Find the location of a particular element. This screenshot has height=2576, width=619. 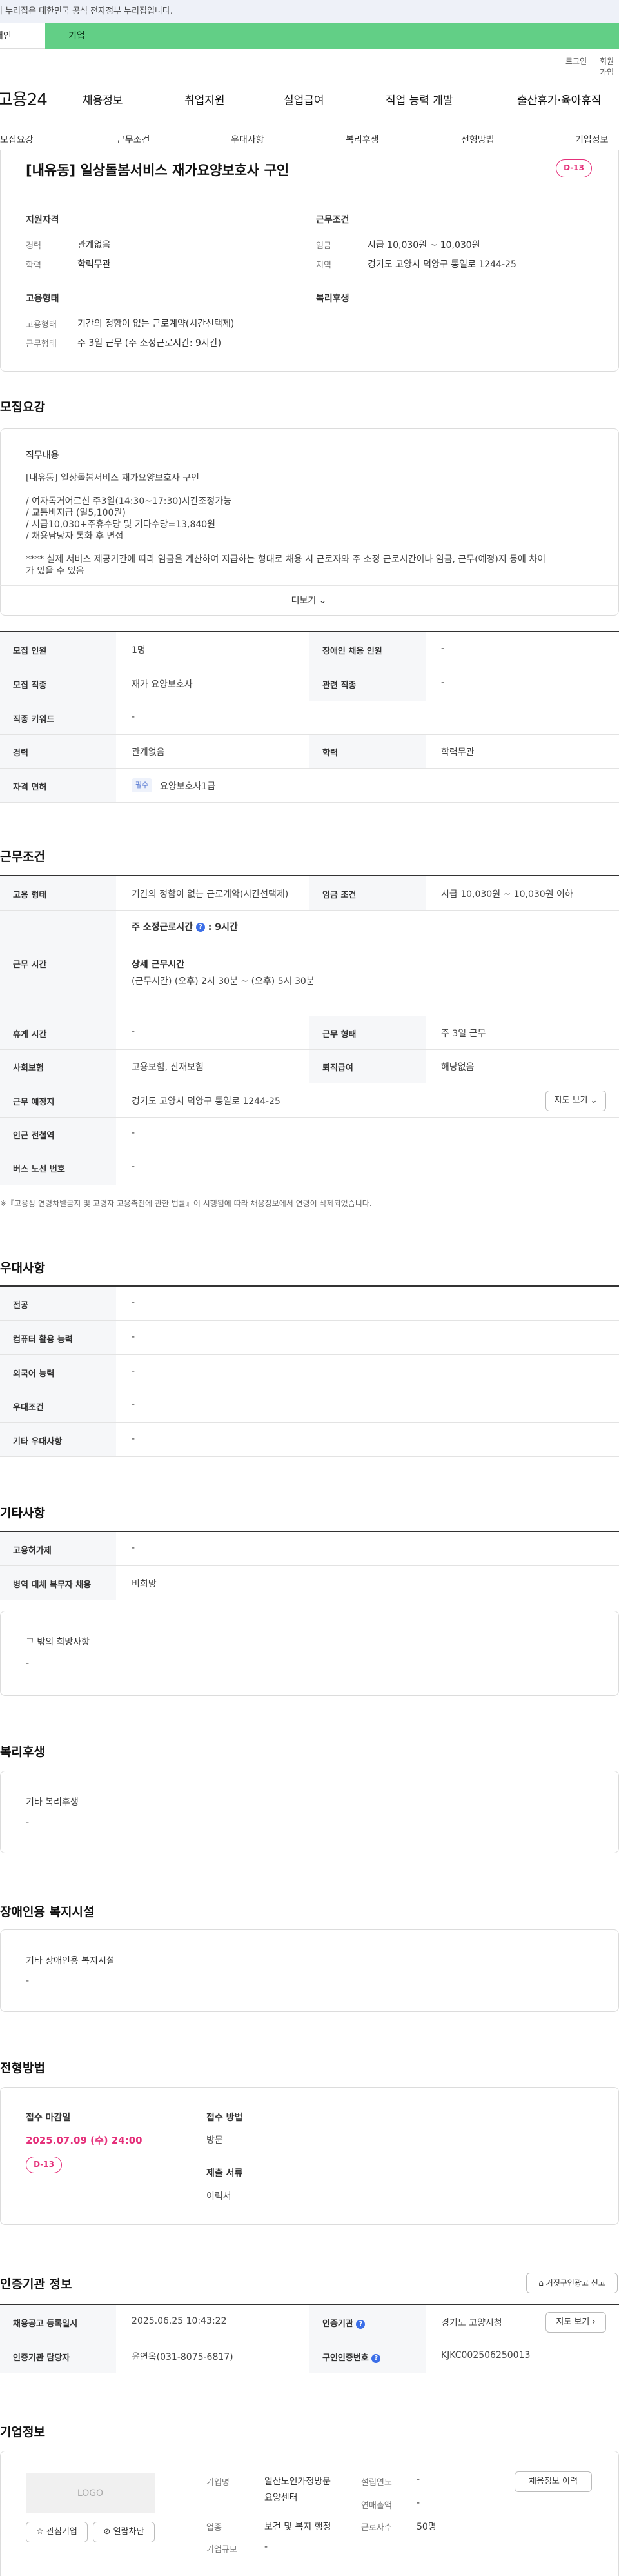

site-logo: 고용24 is located at coordinates (24, 98).